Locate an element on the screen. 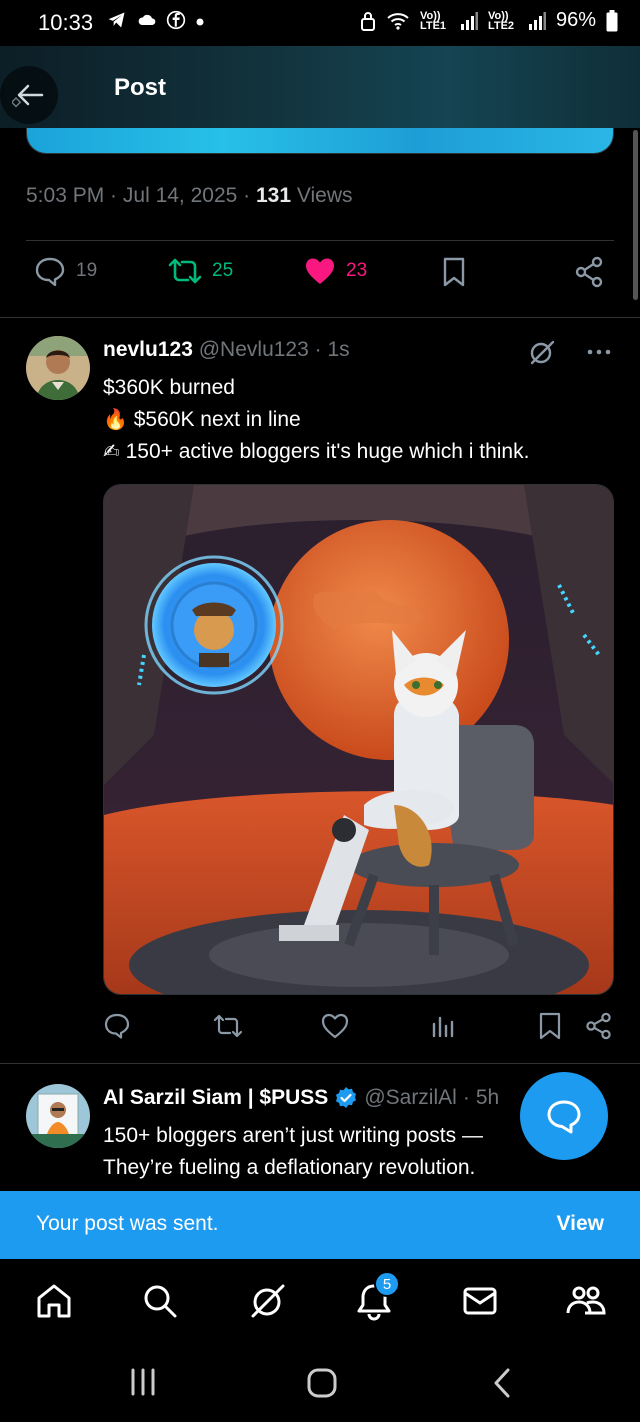 This screenshot has height=1422, width=640. cloud-icon is located at coordinates (147, 19).